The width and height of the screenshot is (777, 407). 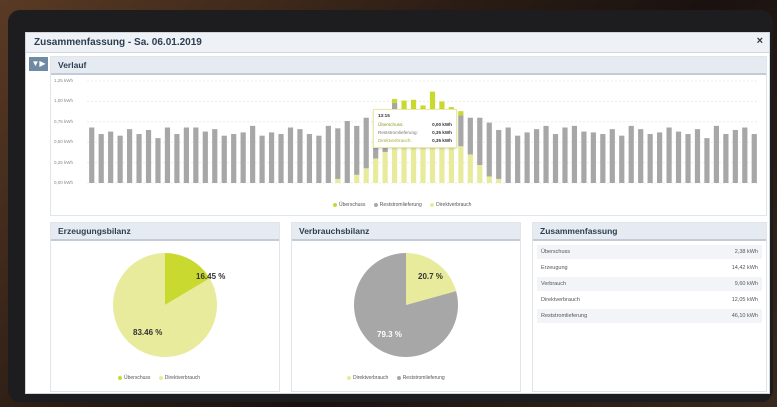 What do you see at coordinates (165, 305) in the screenshot?
I see `erzeugung-pie` at bounding box center [165, 305].